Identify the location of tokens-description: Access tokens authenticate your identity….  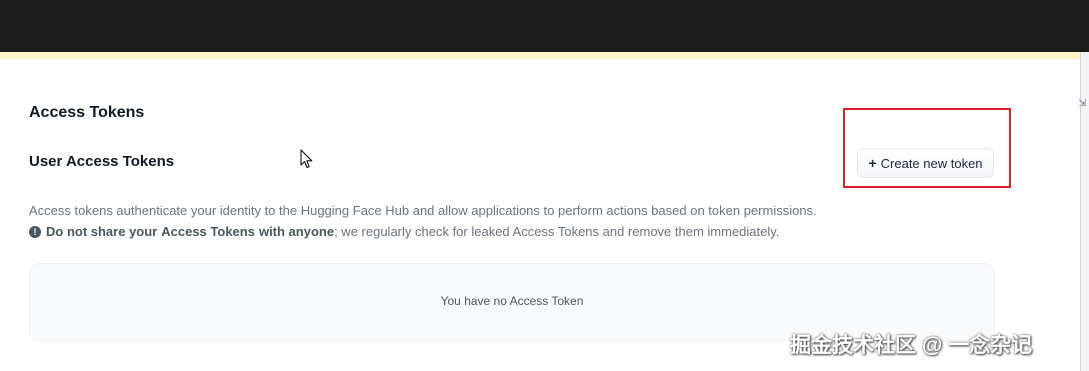
(423, 210).